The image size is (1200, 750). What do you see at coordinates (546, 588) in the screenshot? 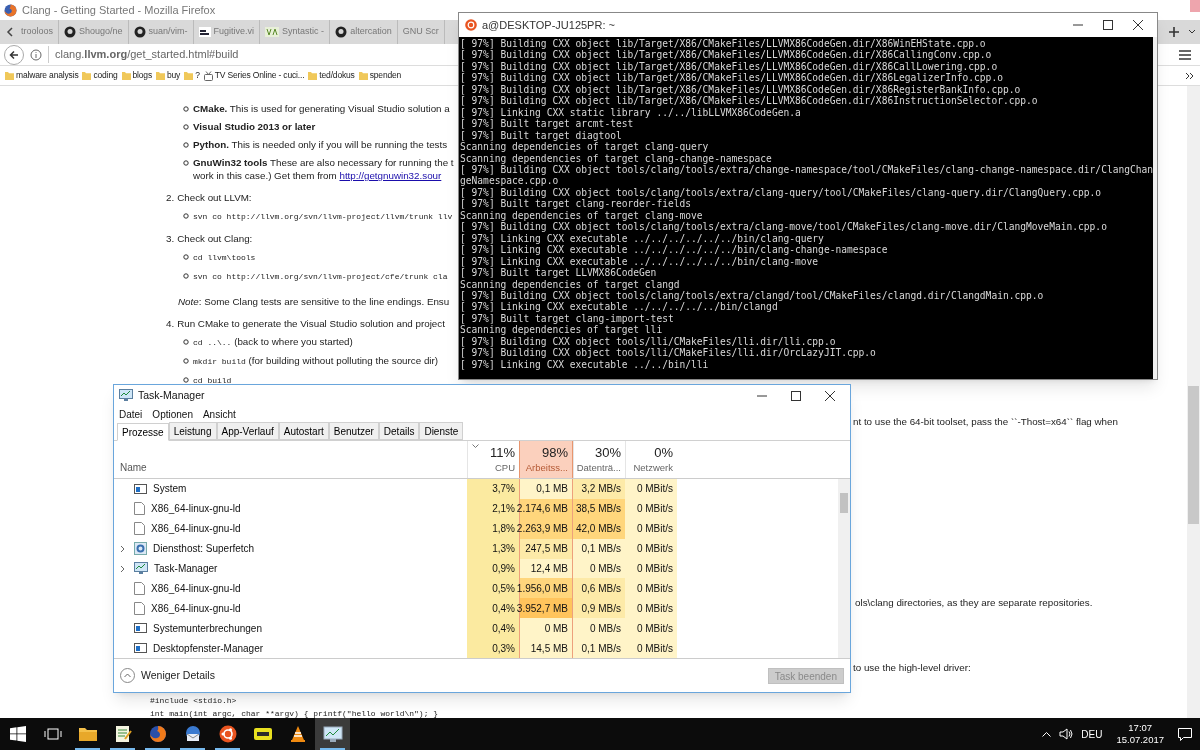
I see `table-cell: 1.956,0 MB` at bounding box center [546, 588].